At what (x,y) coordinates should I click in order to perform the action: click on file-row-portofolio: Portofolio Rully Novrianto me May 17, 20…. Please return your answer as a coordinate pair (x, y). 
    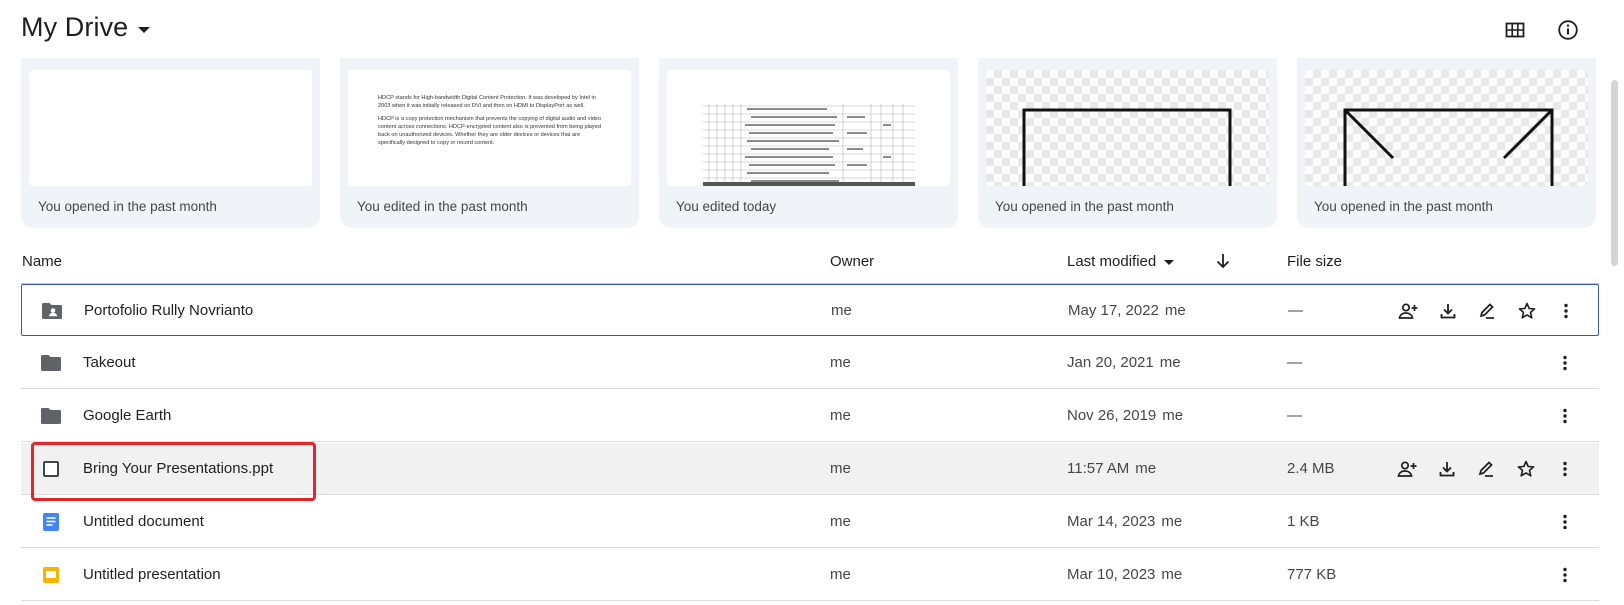
    Looking at the image, I should click on (810, 310).